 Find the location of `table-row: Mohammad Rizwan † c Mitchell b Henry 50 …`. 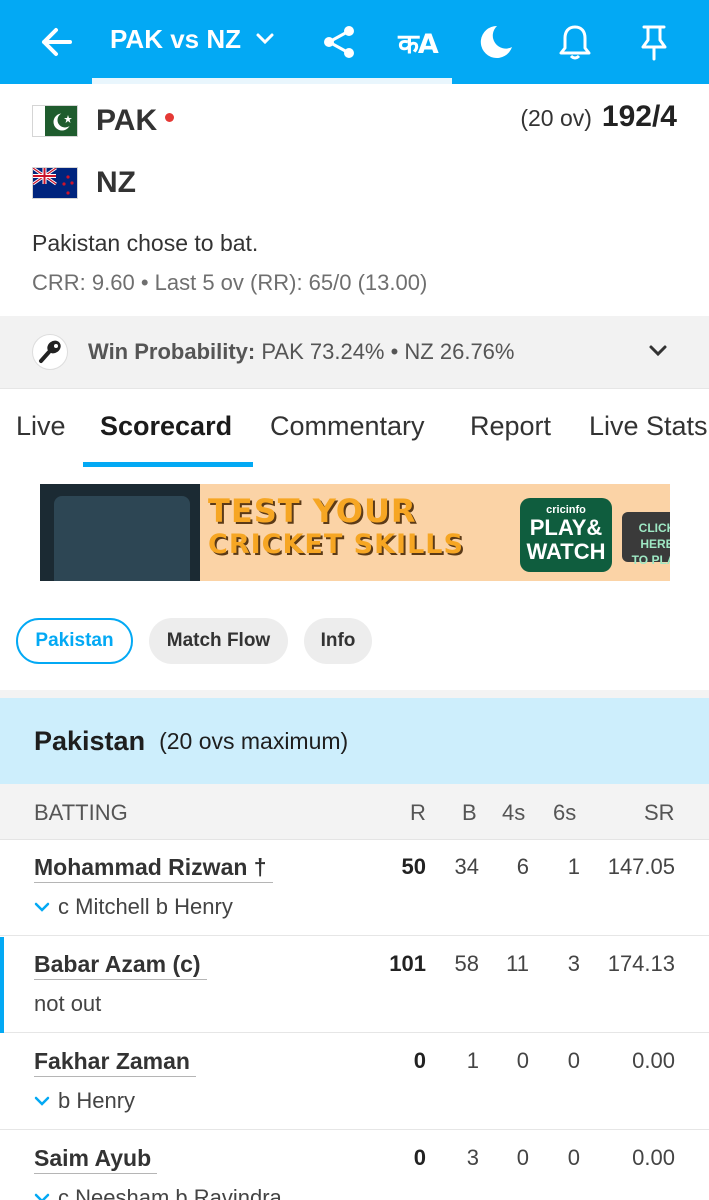

table-row: Mohammad Rizwan † c Mitchell b Henry 50 … is located at coordinates (354, 888).